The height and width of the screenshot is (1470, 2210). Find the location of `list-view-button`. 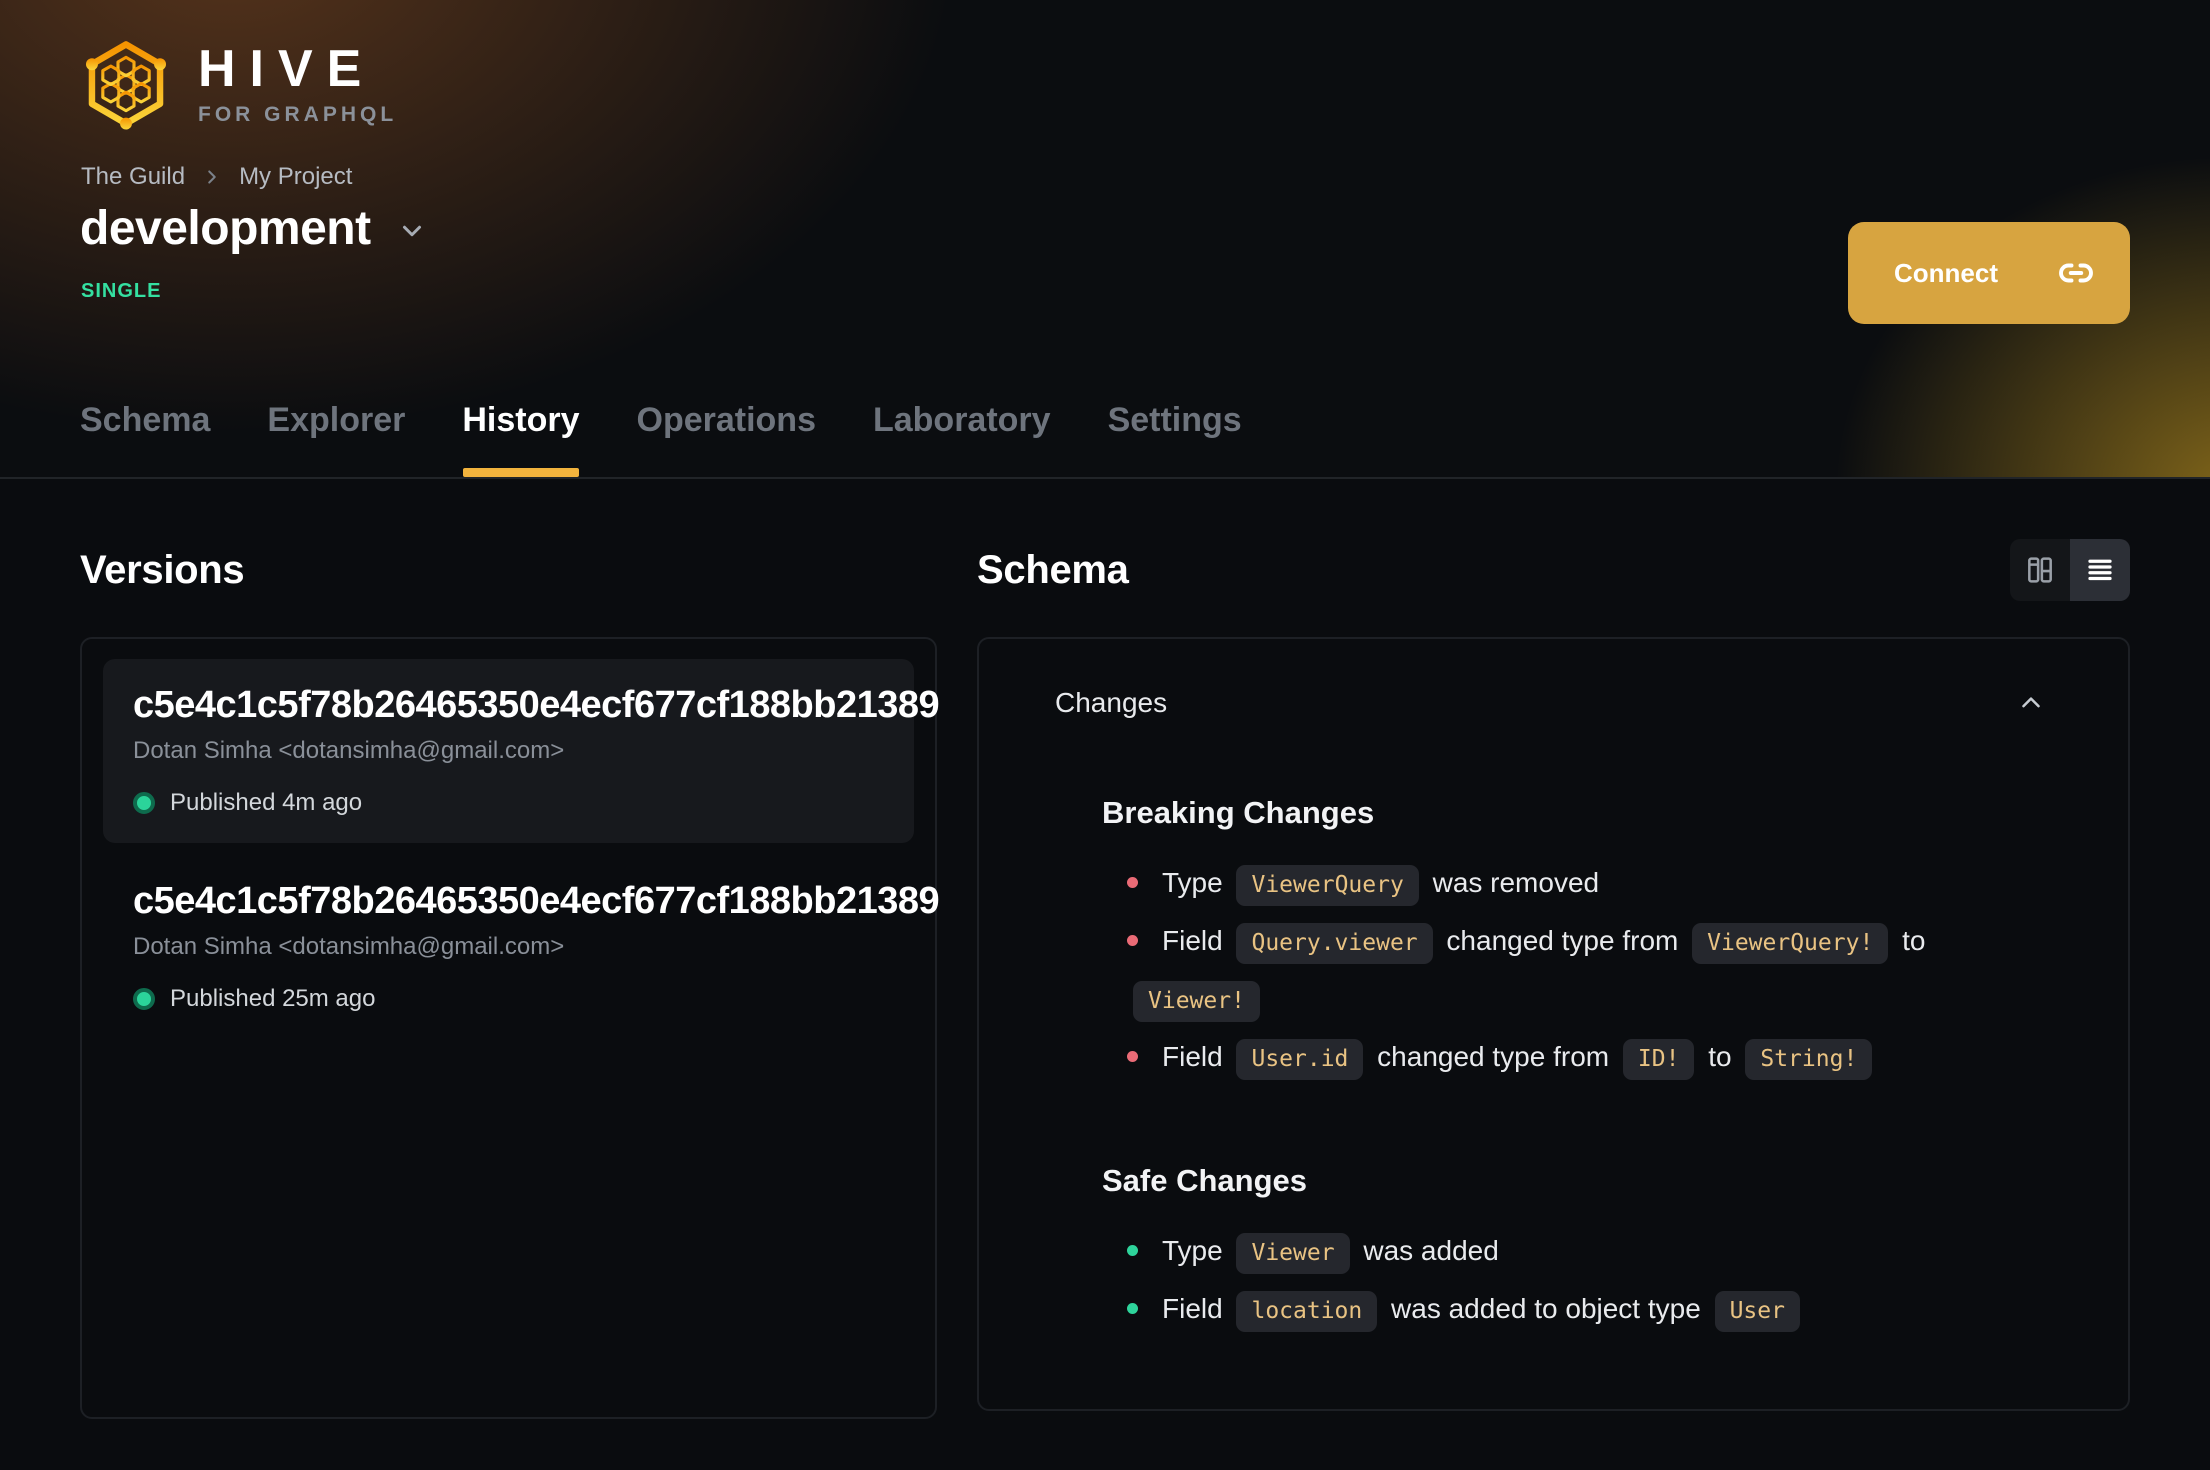

list-view-button is located at coordinates (2100, 570).